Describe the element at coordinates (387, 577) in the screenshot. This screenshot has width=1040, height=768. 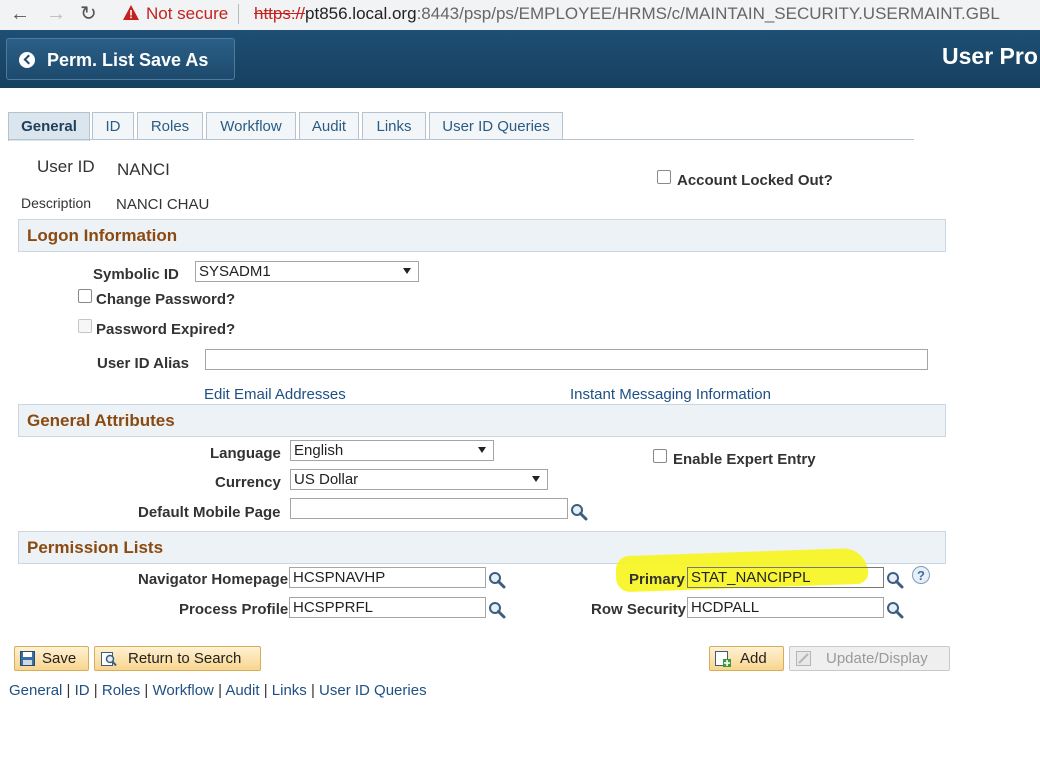
I see `navigator-homepage-input: HCSPNAVHP` at that location.